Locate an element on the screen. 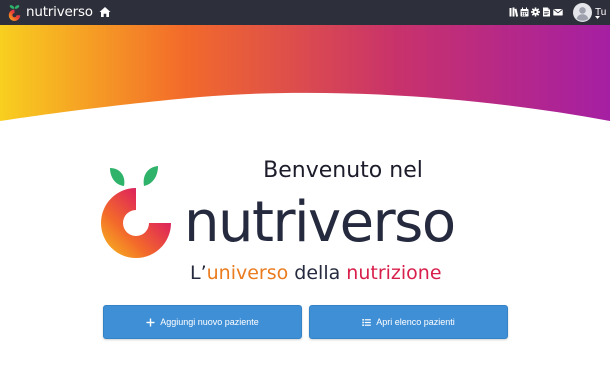 The width and height of the screenshot is (610, 373). welcome-heading: Benvenuto nel is located at coordinates (343, 170).